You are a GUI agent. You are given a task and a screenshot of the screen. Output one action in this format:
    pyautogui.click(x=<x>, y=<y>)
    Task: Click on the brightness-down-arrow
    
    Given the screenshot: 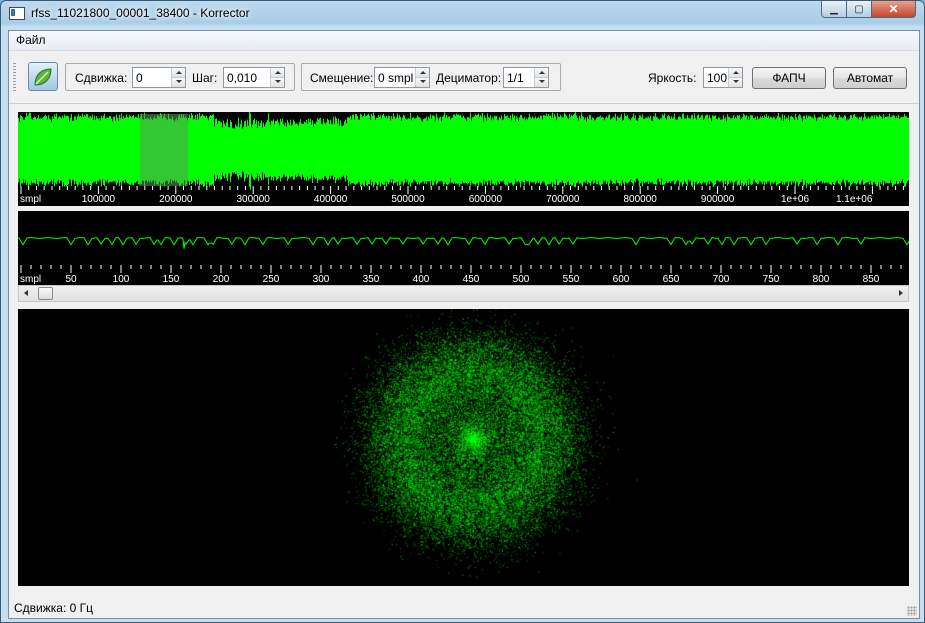 What is the action you would take?
    pyautogui.click(x=735, y=82)
    